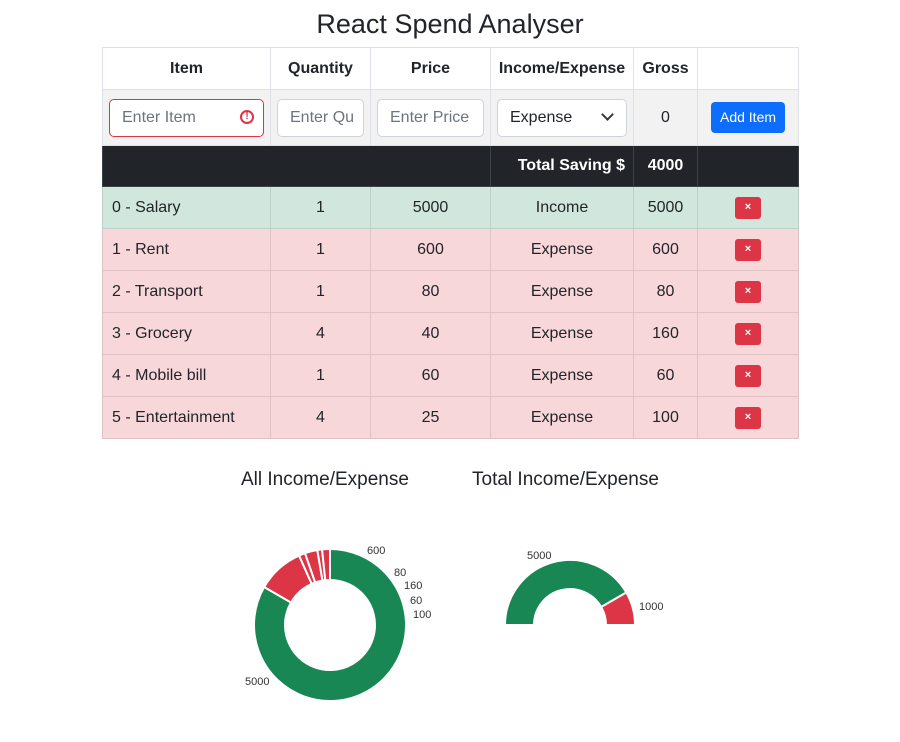  I want to click on total-income-expense-slice-label: 1000, so click(651, 607).